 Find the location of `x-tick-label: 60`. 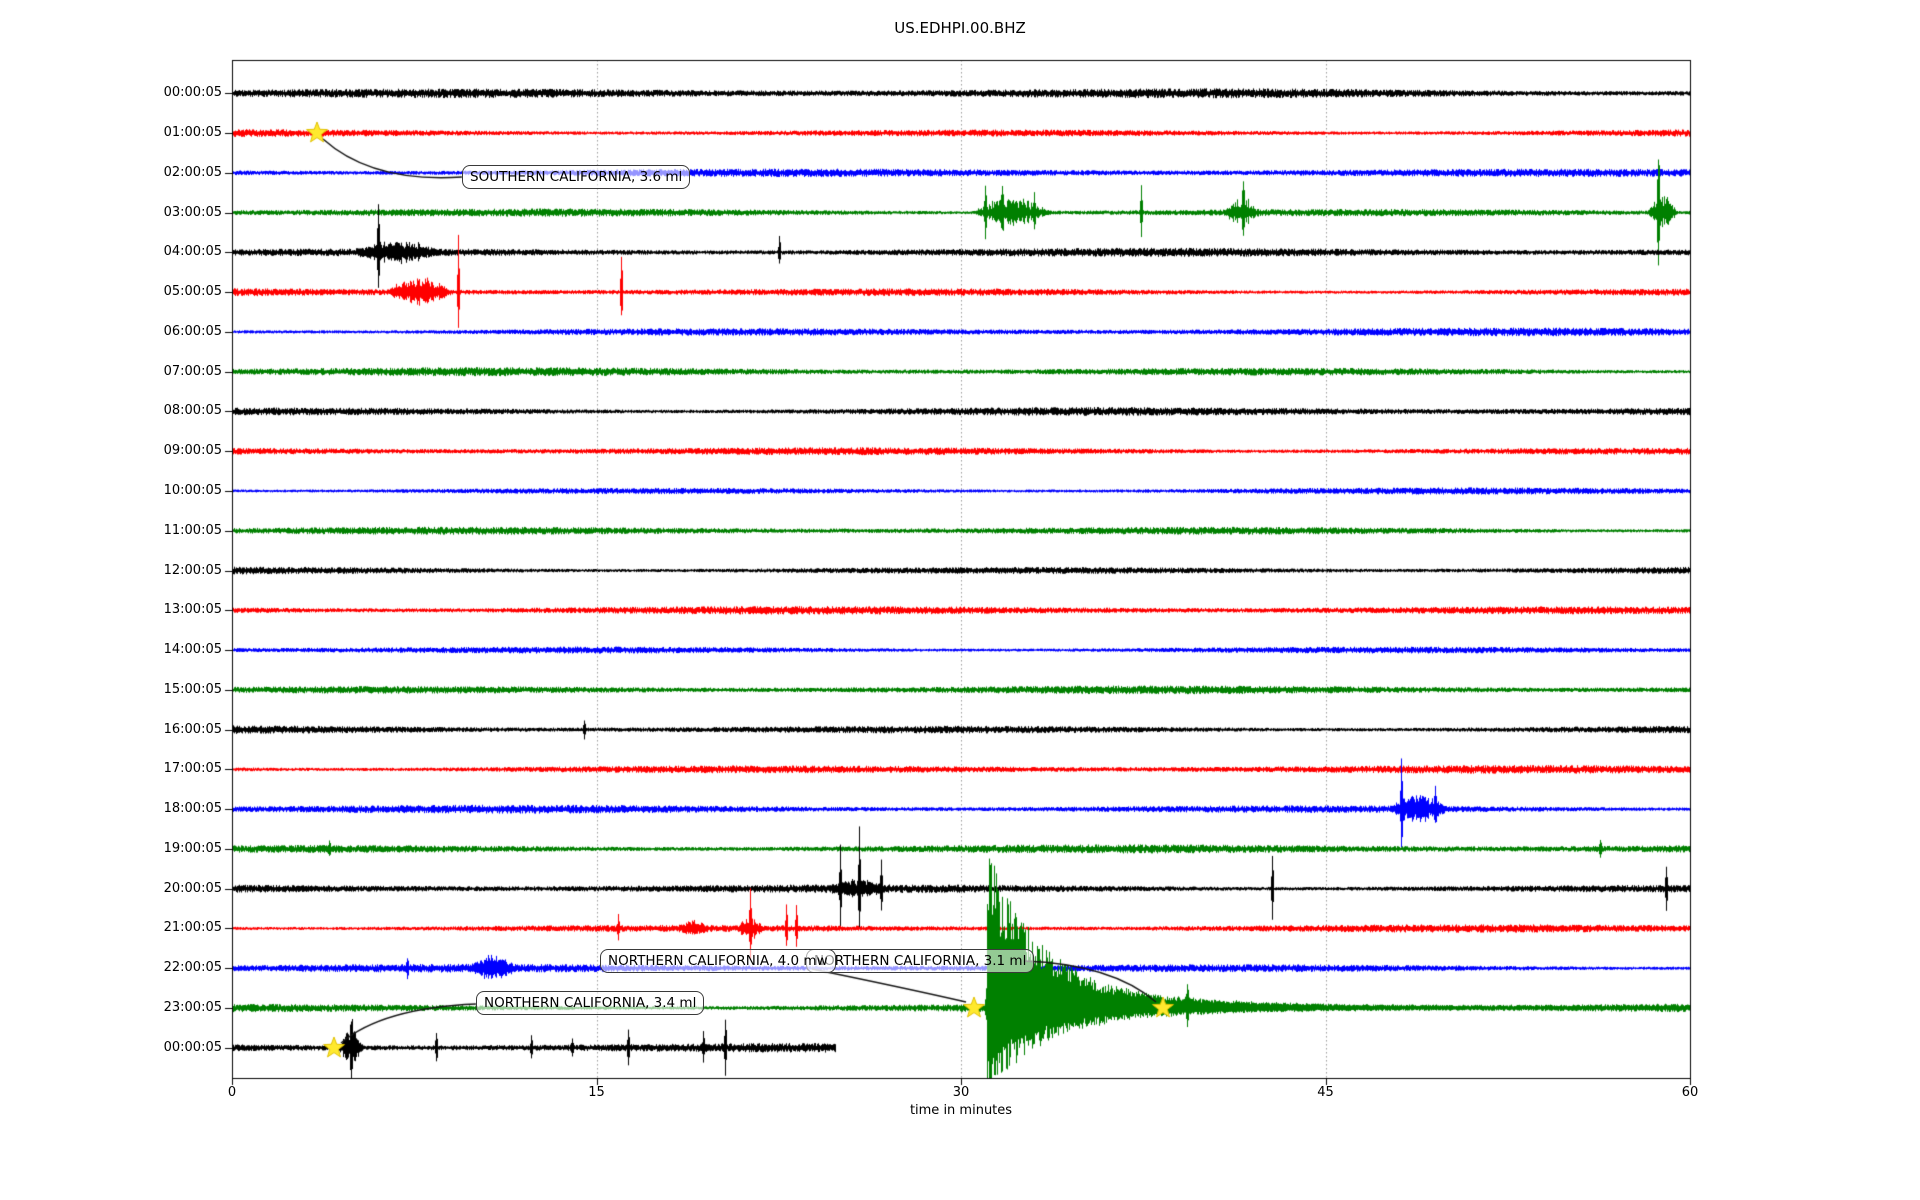

x-tick-label: 60 is located at coordinates (1690, 1092).